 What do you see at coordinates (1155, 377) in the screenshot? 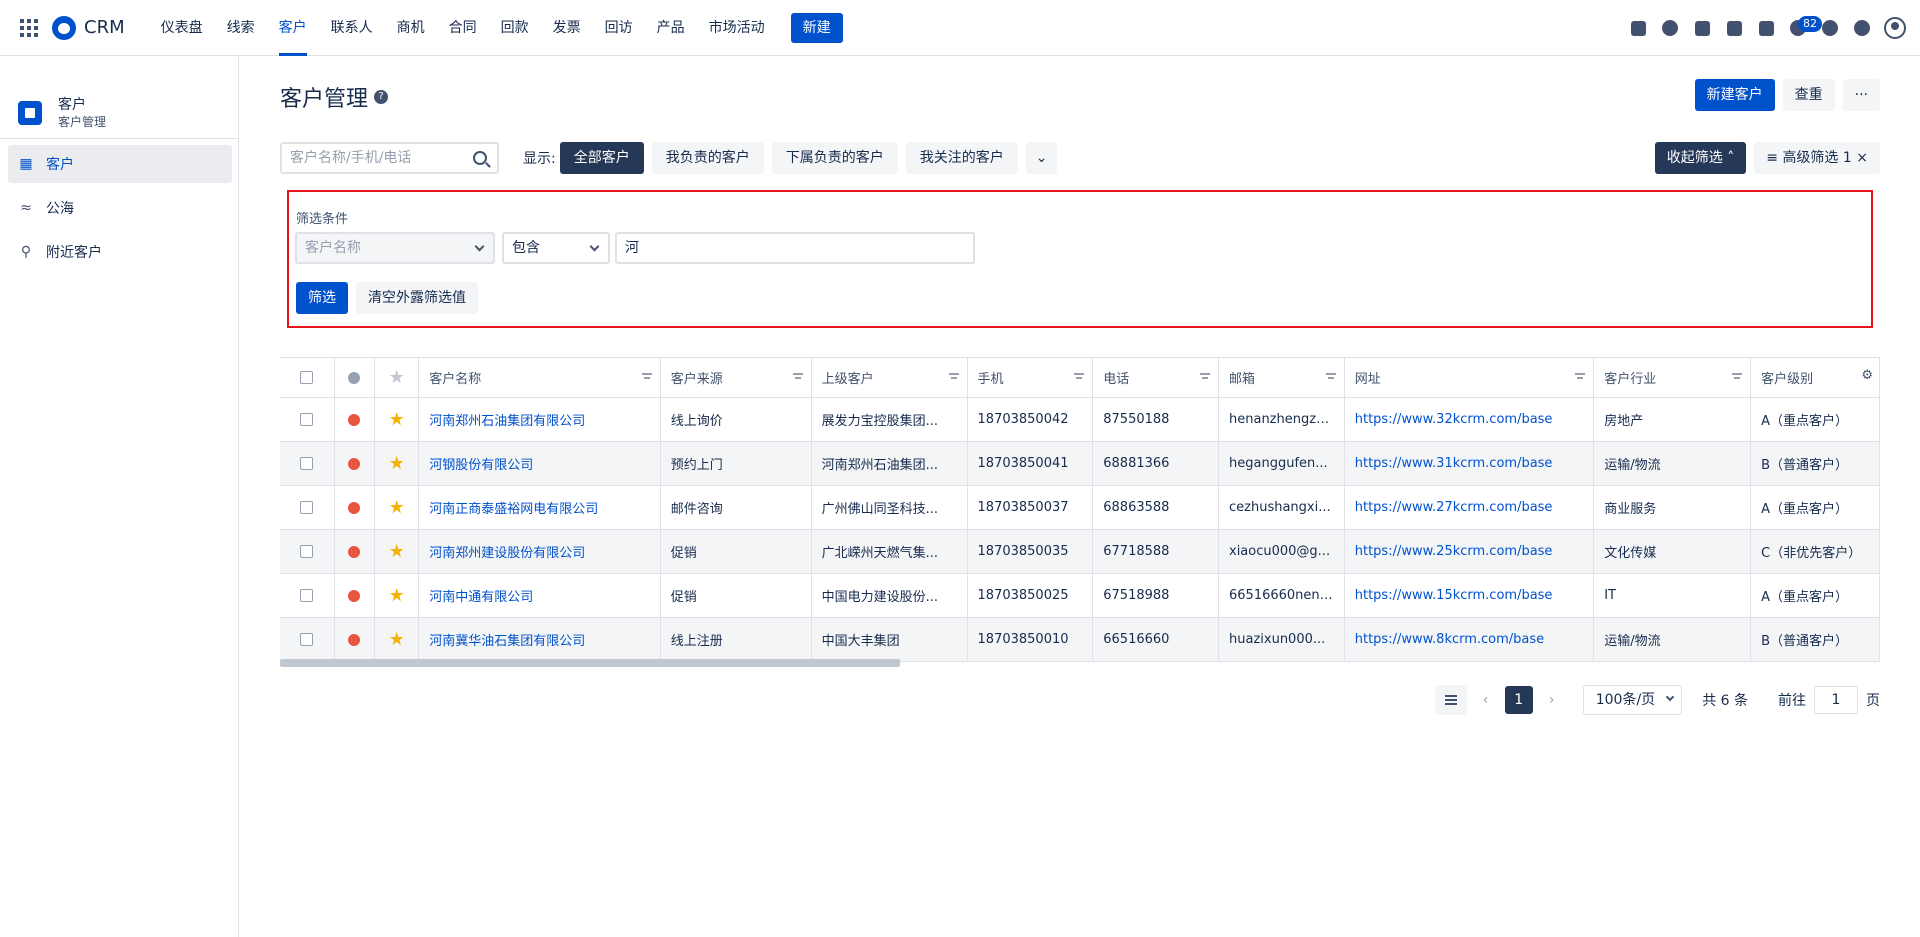
I see `column-header: 电话` at bounding box center [1155, 377].